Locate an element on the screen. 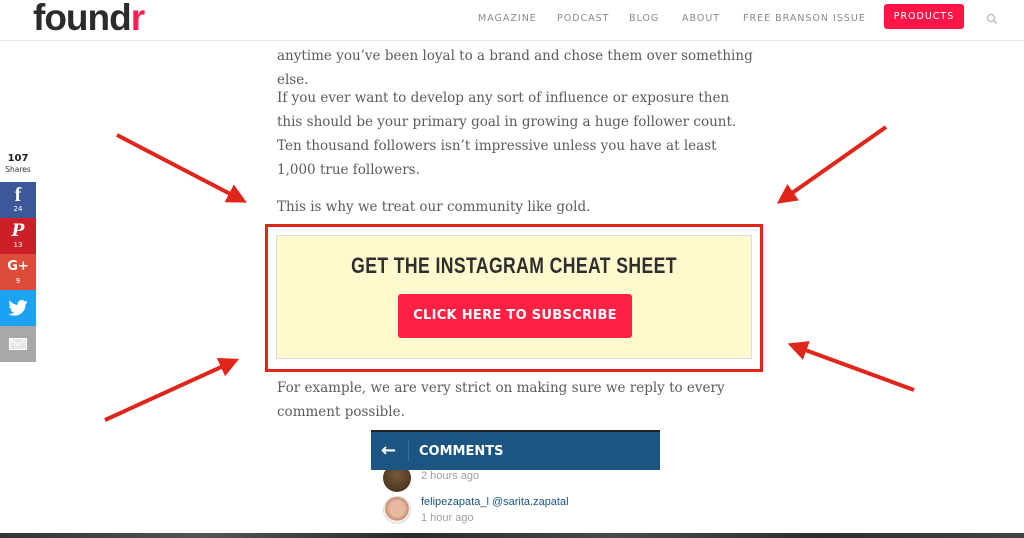 This screenshot has height=538, width=1024. nav-about: ABOUT is located at coordinates (701, 18).